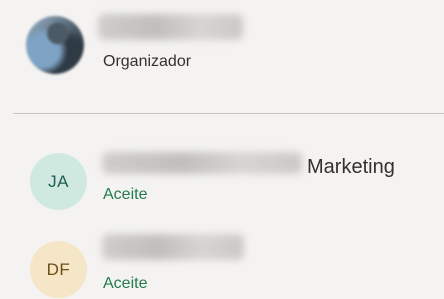 The height and width of the screenshot is (299, 444). Describe the element at coordinates (55, 45) in the screenshot. I see `organizer-avatar` at that location.